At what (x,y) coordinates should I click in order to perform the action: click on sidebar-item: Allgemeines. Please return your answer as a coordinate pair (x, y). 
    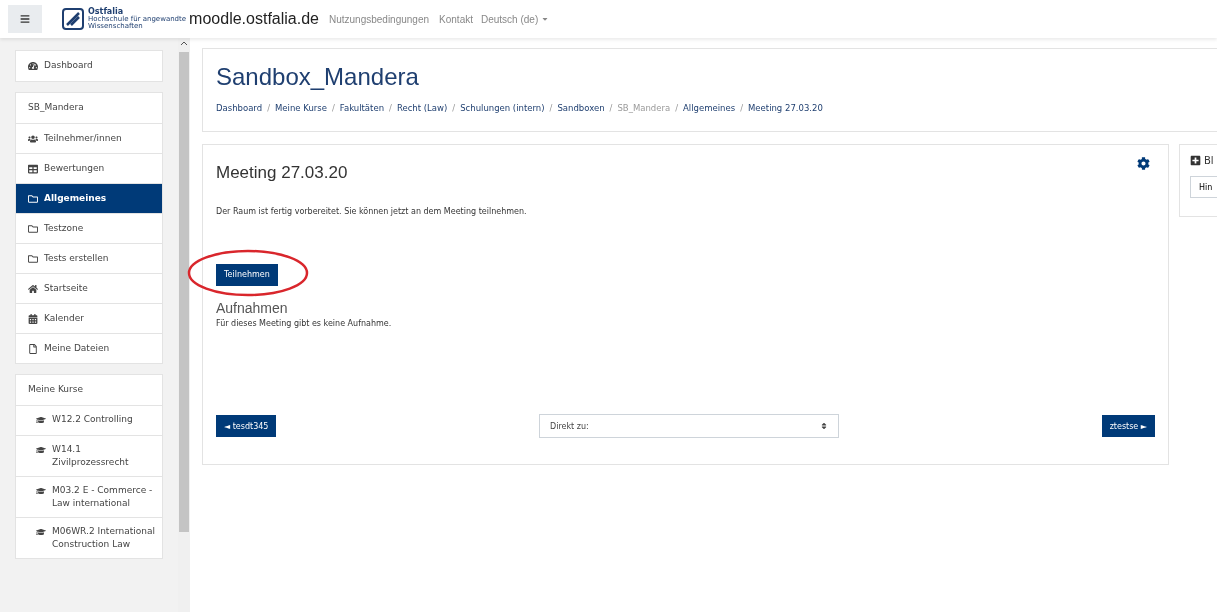
    Looking at the image, I should click on (89, 198).